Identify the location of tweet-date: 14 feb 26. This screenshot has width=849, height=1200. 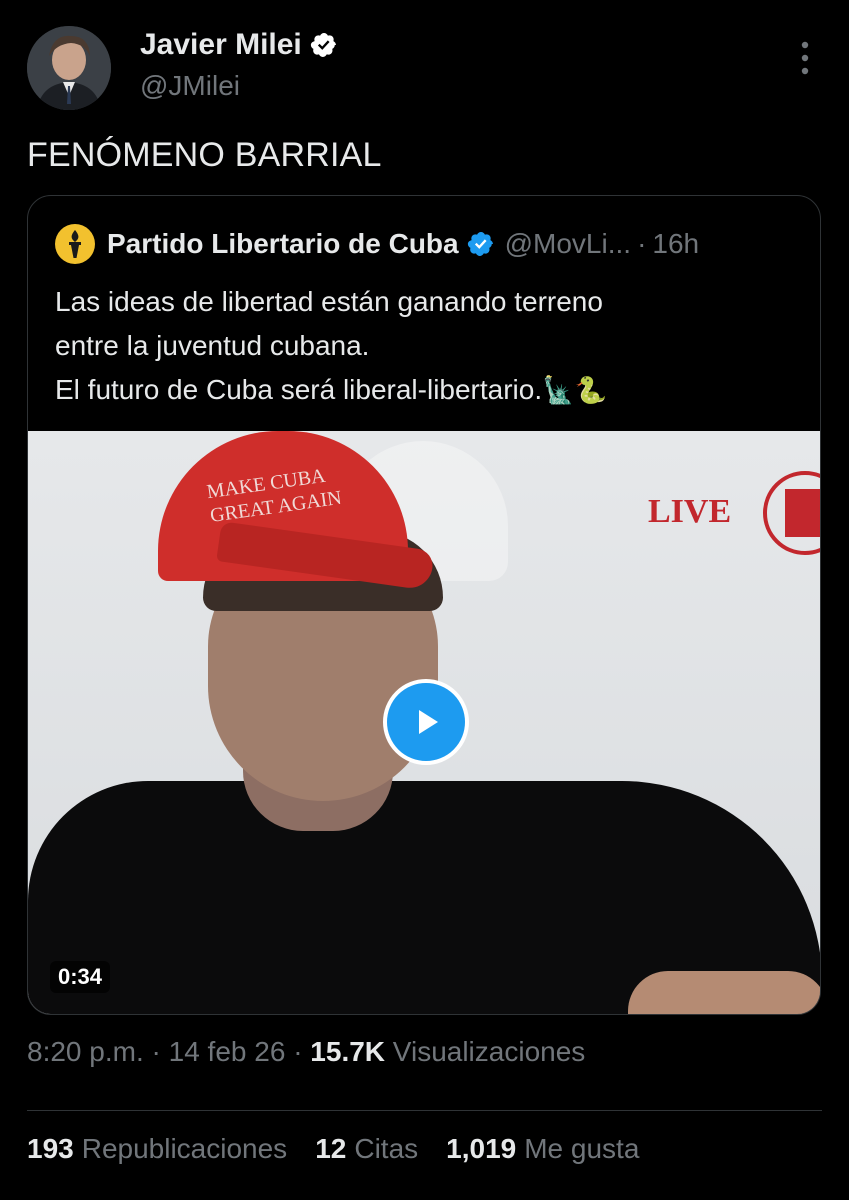
(227, 1051).